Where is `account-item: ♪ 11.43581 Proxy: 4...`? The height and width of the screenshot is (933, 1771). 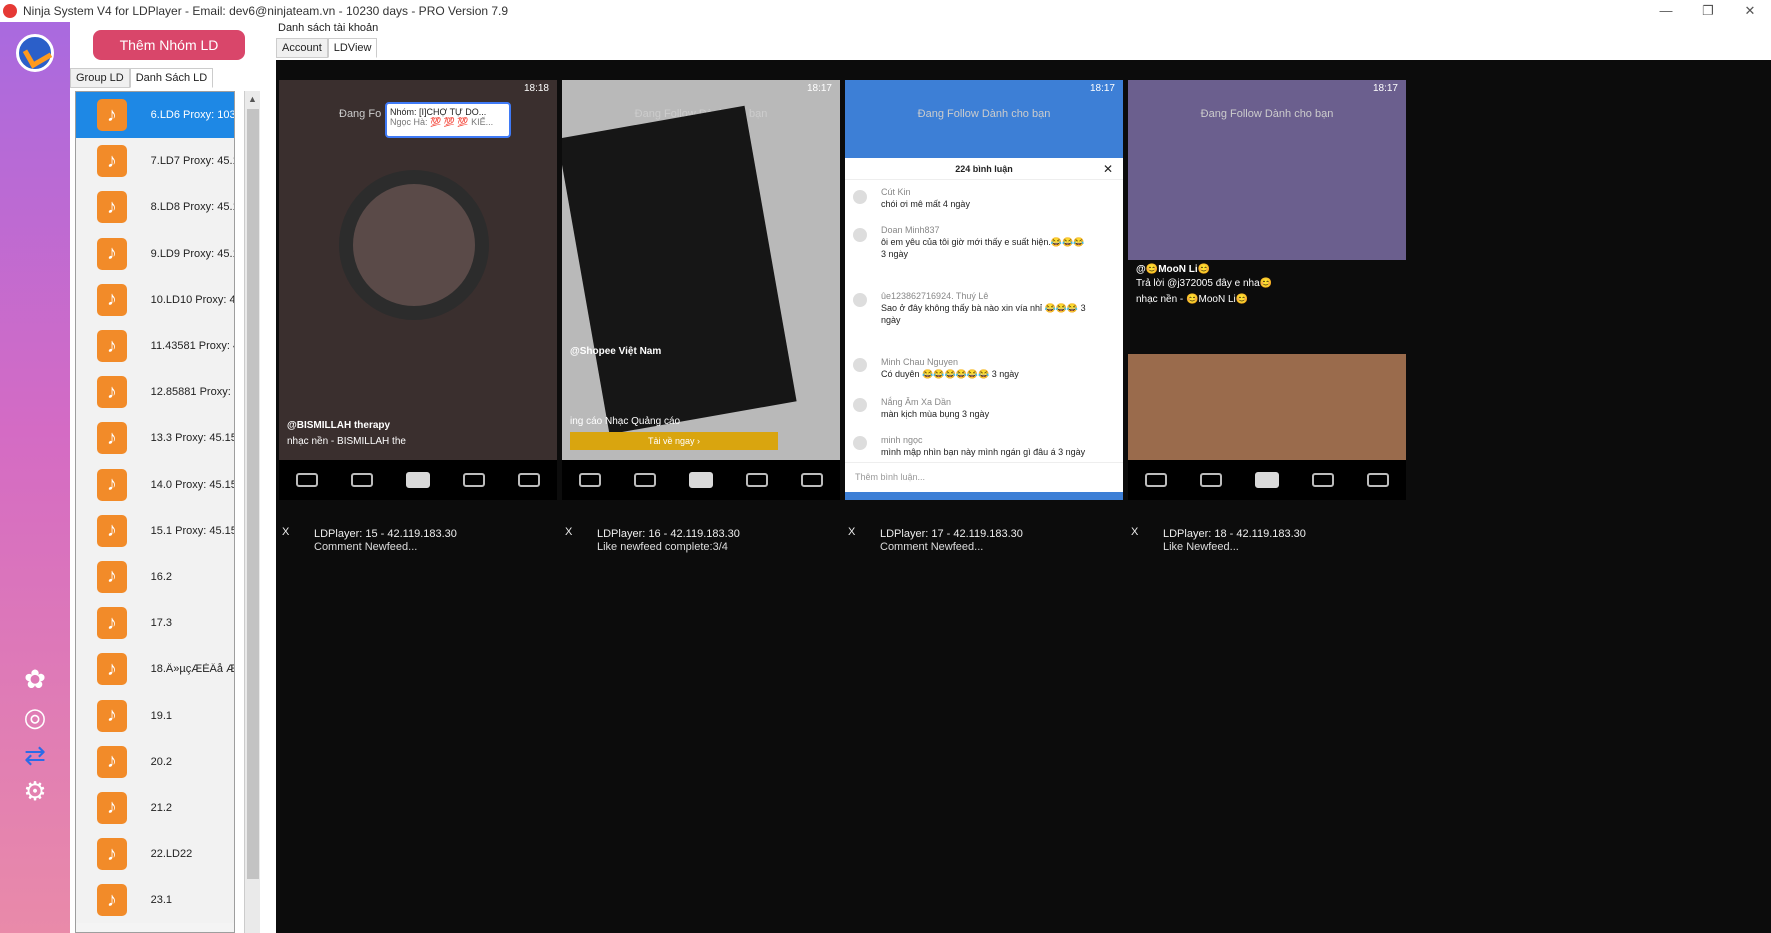 account-item: ♪ 11.43581 Proxy: 4... is located at coordinates (155, 346).